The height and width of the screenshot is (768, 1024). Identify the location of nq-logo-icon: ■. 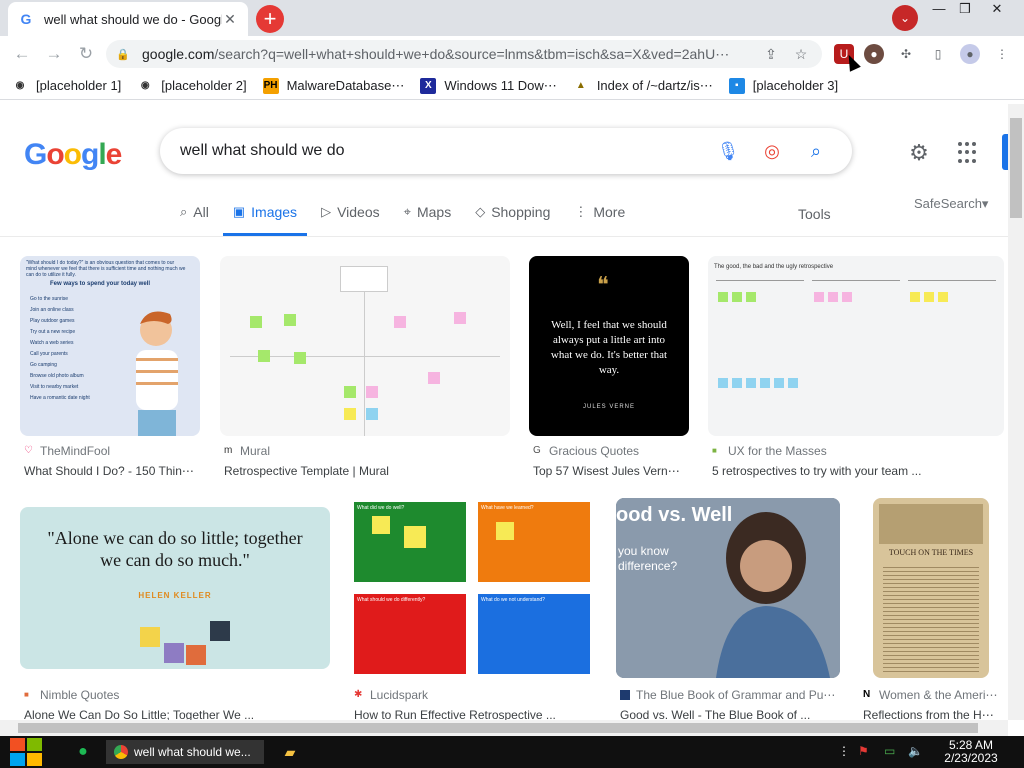
(26, 694).